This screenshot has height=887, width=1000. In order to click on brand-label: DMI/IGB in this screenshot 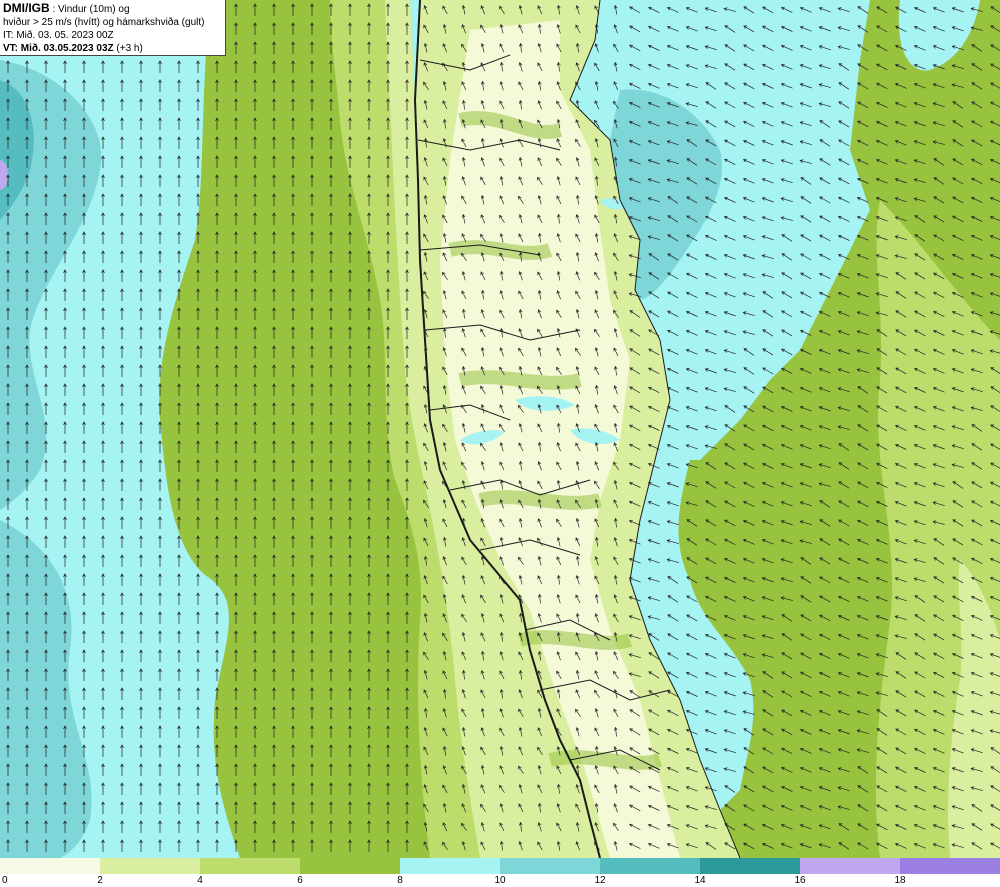, I will do `click(26, 8)`.